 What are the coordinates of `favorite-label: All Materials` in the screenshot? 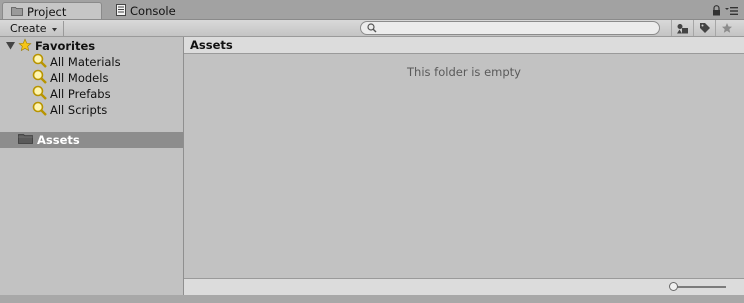 It's located at (85, 62).